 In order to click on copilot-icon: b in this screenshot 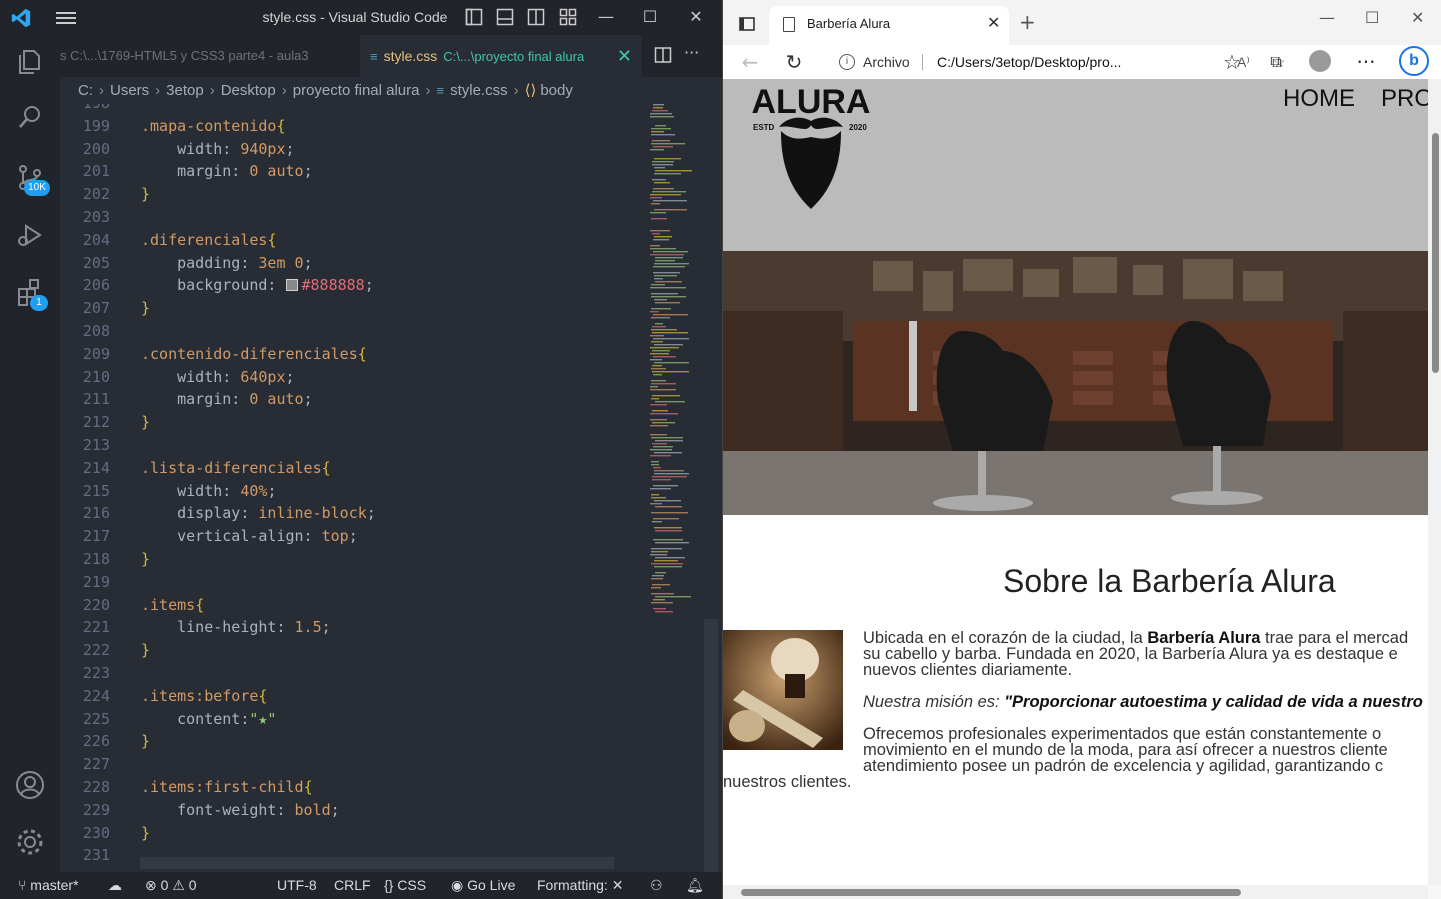, I will do `click(1414, 61)`.